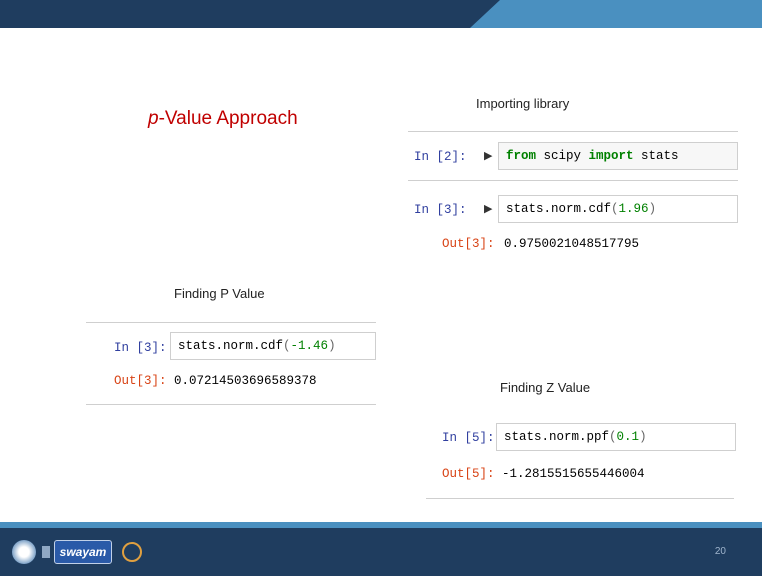 This screenshot has height=576, width=762. Describe the element at coordinates (440, 210) in the screenshot. I see `in-prompt-cdf: In [3]:` at that location.